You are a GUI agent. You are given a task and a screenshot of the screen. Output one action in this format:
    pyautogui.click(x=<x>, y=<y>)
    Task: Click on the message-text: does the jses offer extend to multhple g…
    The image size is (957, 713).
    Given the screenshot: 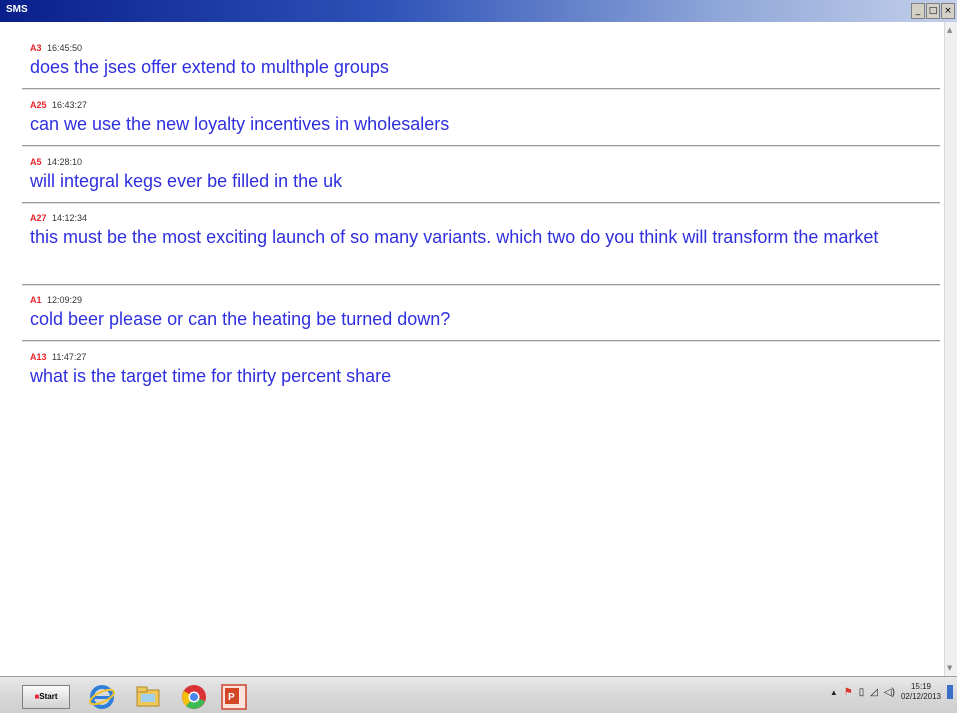 What is the action you would take?
    pyautogui.click(x=209, y=67)
    